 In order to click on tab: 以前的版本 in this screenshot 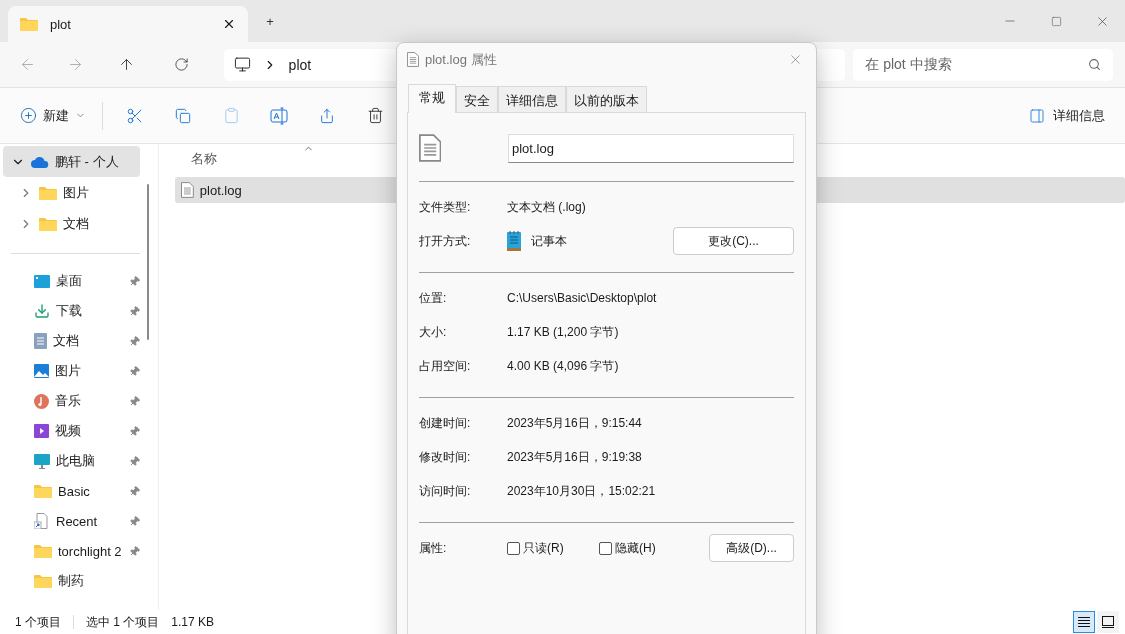, I will do `click(606, 99)`.